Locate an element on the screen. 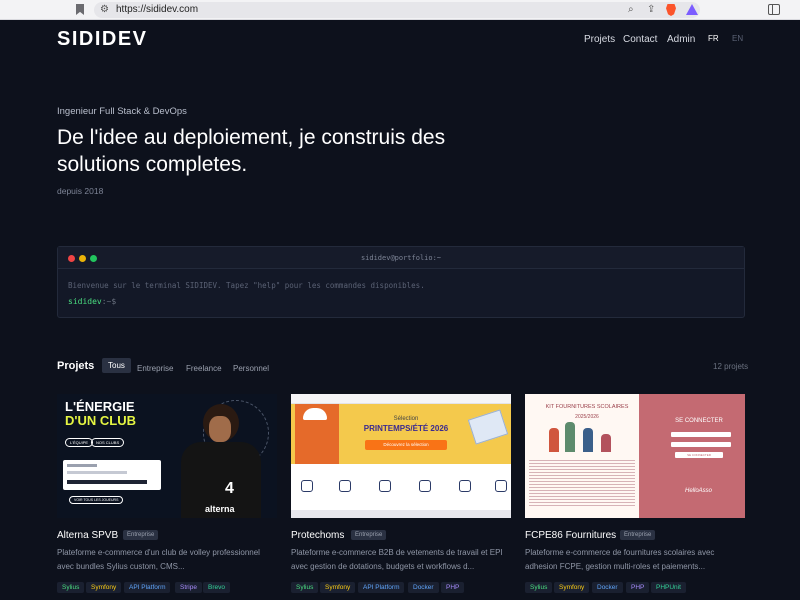  image-login-title: SE CONNECTER is located at coordinates (699, 421).